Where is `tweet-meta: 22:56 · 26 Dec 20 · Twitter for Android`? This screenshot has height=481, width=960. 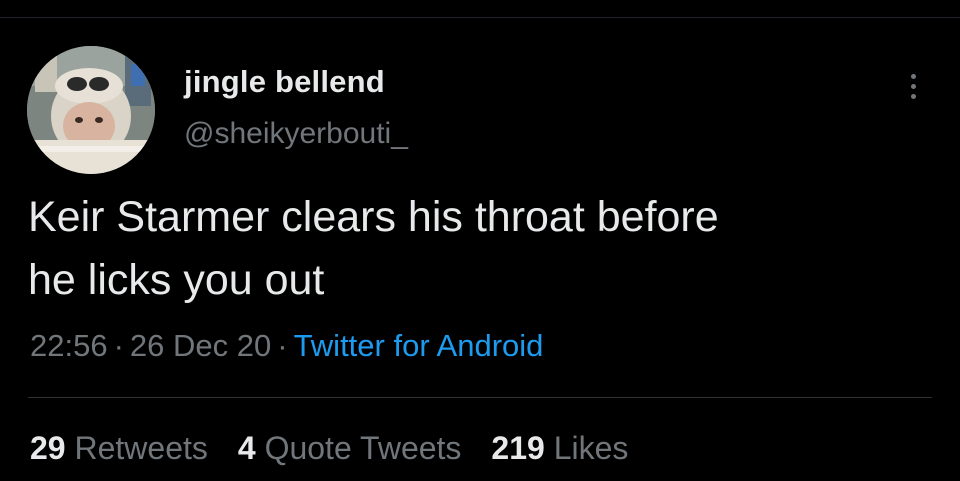 tweet-meta: 22:56 · 26 Dec 20 · Twitter for Android is located at coordinates (286, 346).